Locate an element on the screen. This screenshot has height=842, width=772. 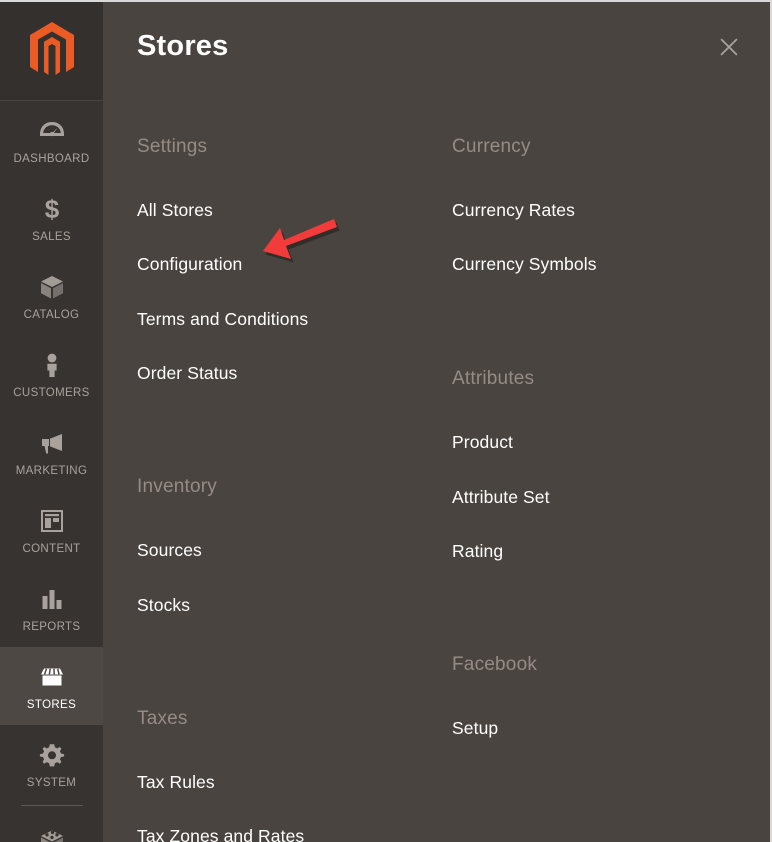
sidebar-item-label: DASHBOARD is located at coordinates (51, 158).